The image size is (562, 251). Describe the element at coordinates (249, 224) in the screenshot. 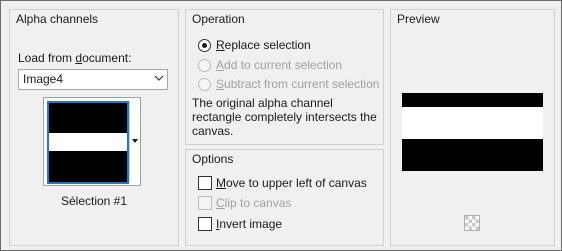

I see `checkbox-label: Invert image` at that location.